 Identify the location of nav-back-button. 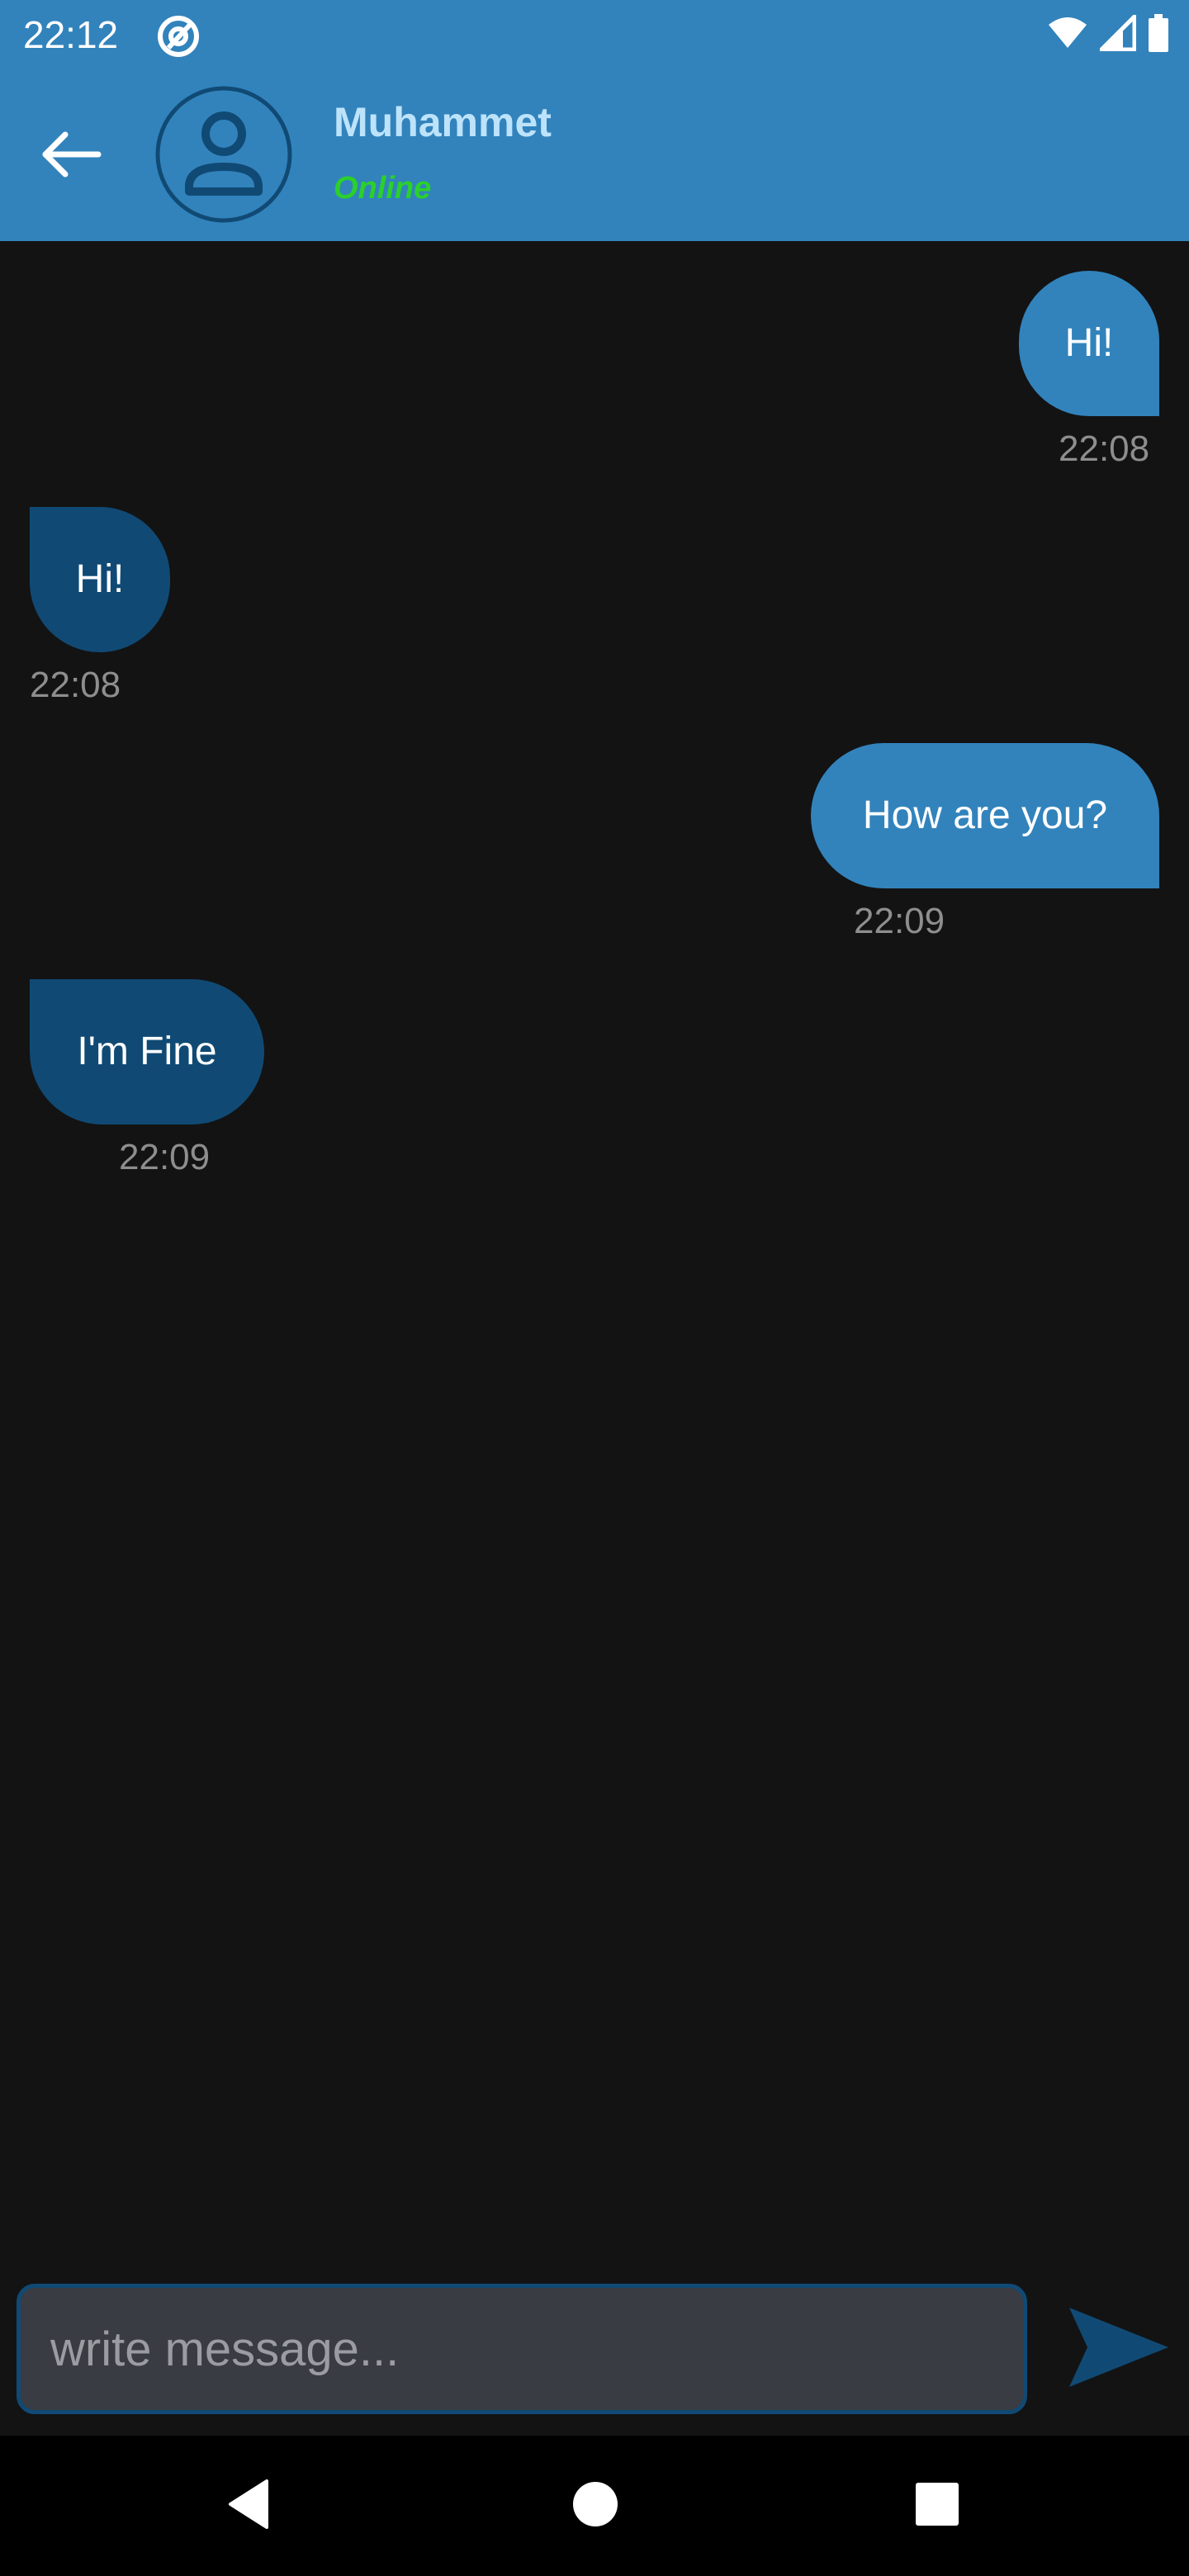
(248, 2506).